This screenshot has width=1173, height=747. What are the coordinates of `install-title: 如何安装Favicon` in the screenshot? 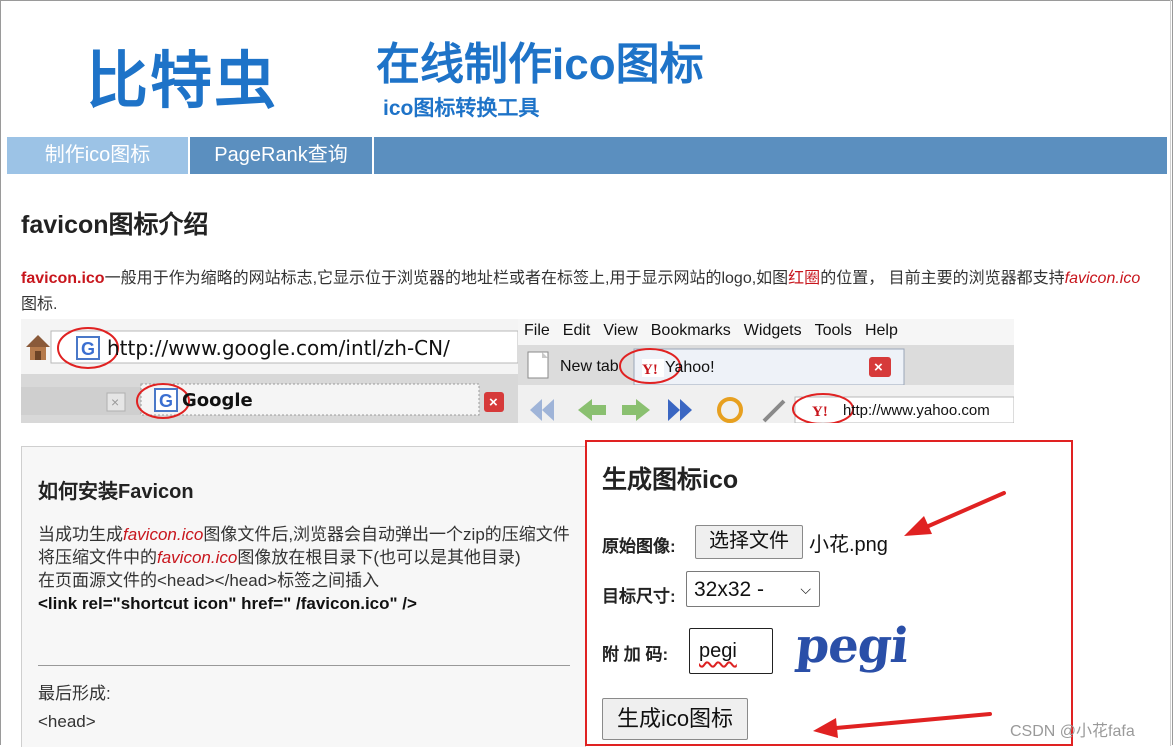 It's located at (116, 492).